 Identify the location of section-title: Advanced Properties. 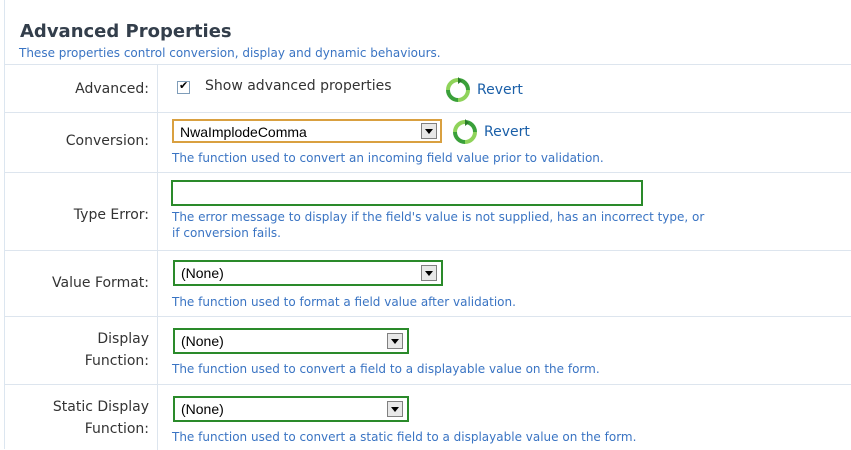
(126, 31).